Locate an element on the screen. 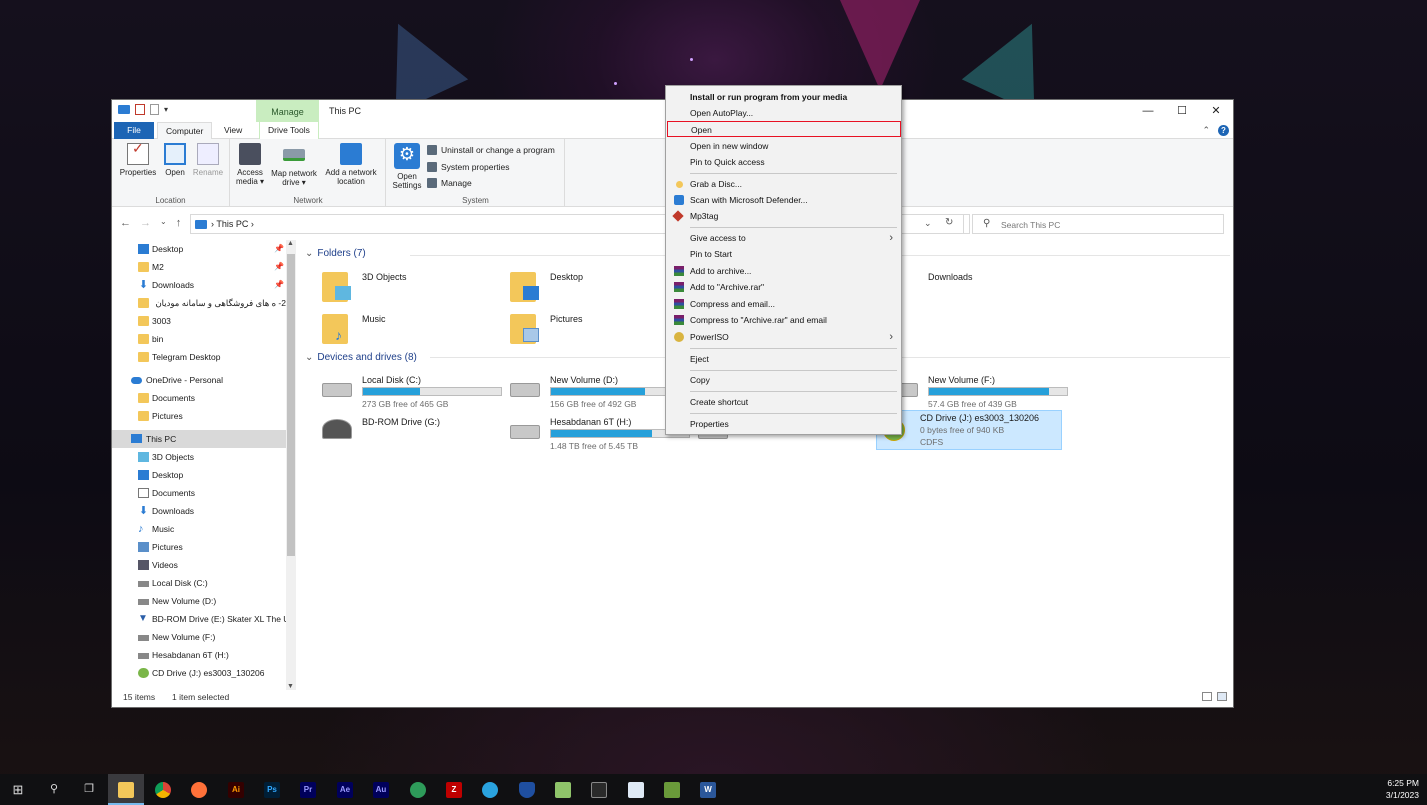  maximize-button: ☐ is located at coordinates (1182, 111).